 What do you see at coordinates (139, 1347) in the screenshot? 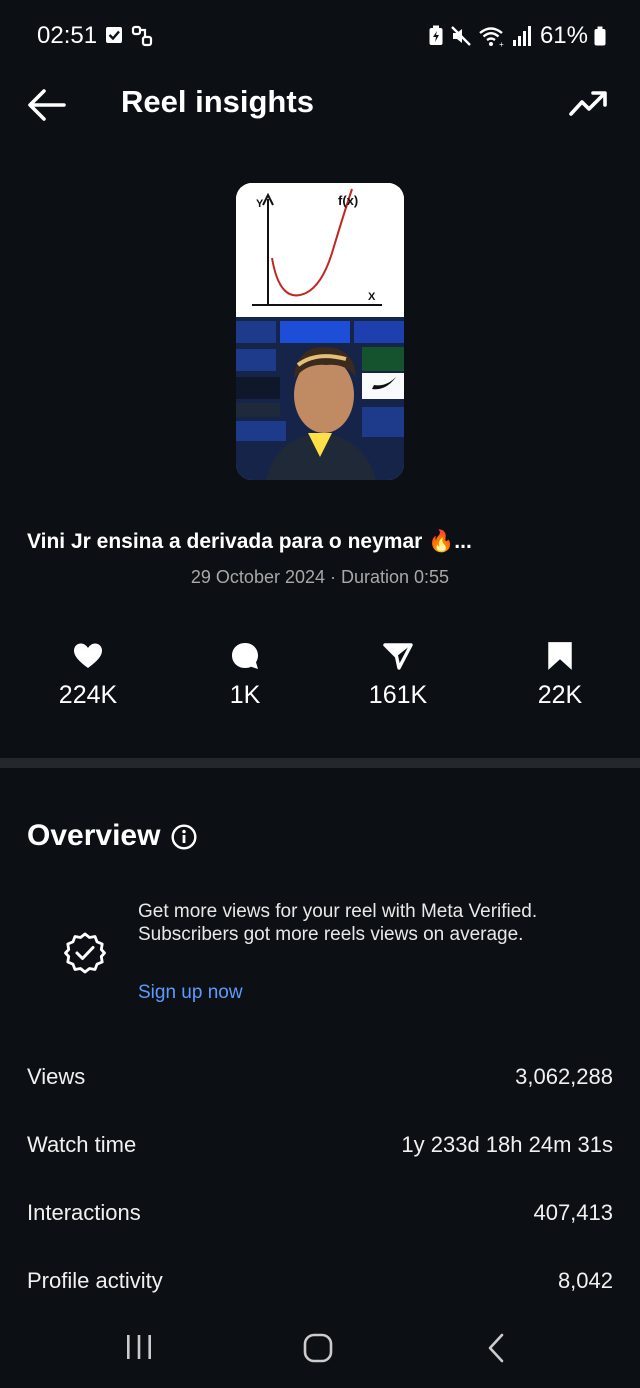
I see `recent-apps-icon` at bounding box center [139, 1347].